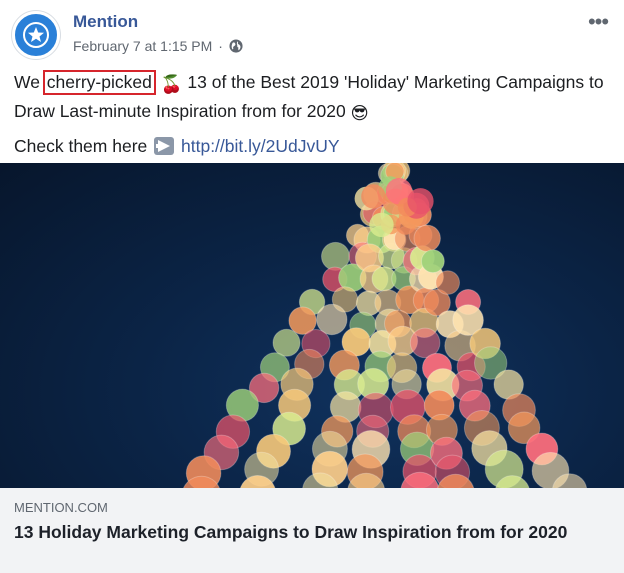 This screenshot has height=573, width=624. Describe the element at coordinates (359, 113) in the screenshot. I see `sunglasses-emoji: 😎` at that location.